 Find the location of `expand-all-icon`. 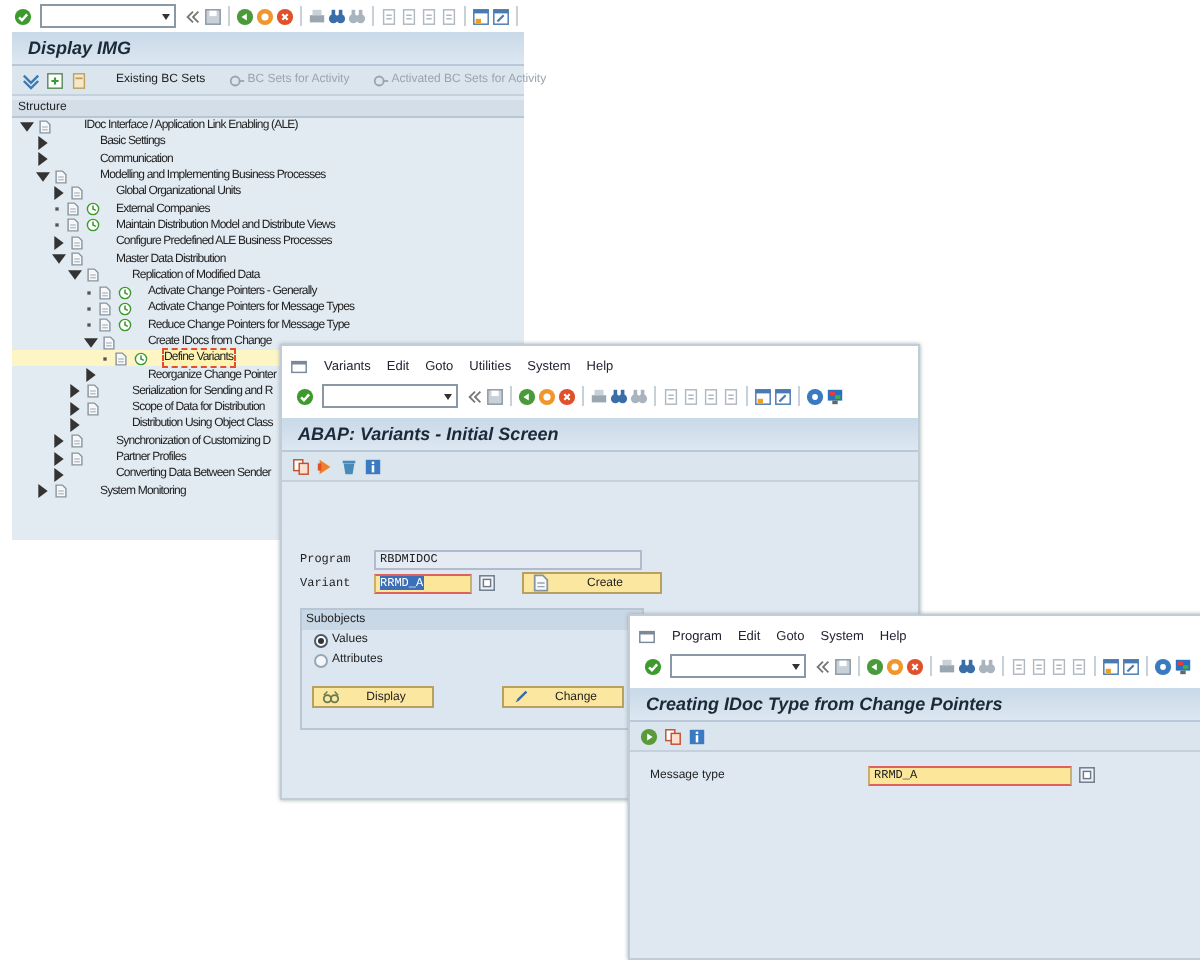

expand-all-icon is located at coordinates (31, 80).